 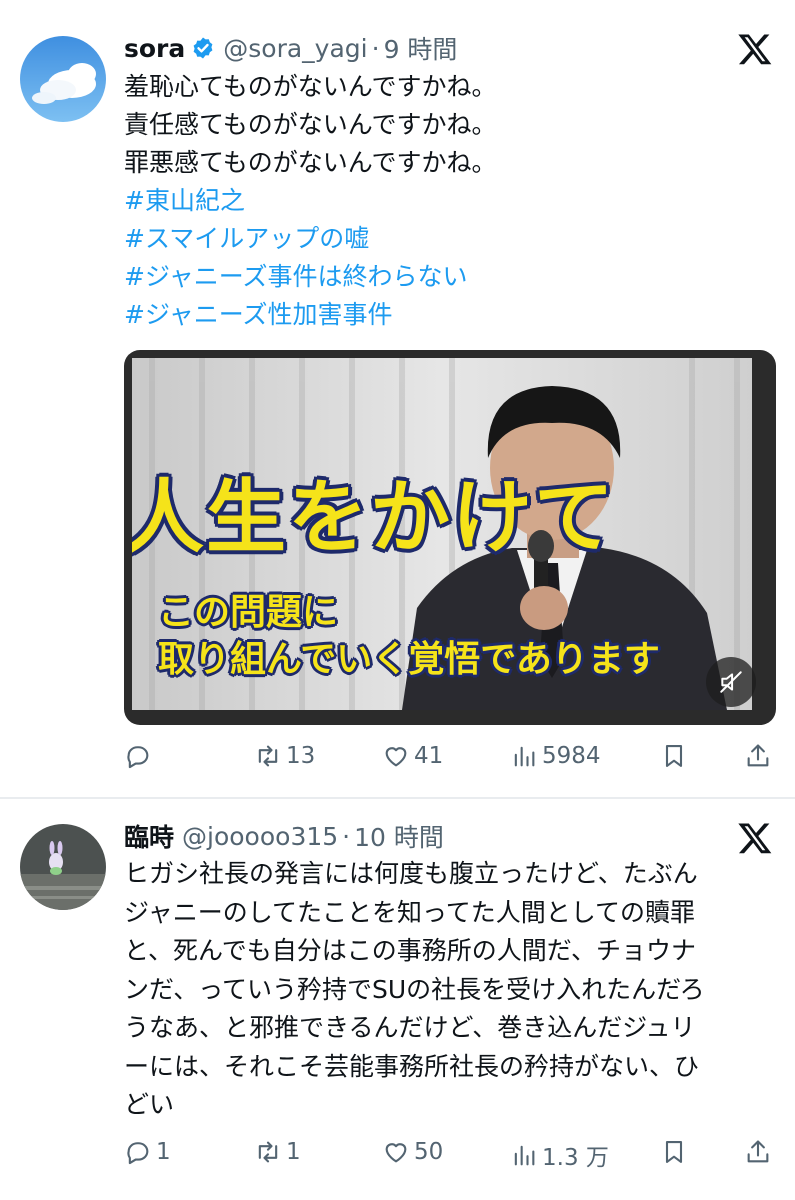 What do you see at coordinates (203, 48) in the screenshot?
I see `verified-badge-icon` at bounding box center [203, 48].